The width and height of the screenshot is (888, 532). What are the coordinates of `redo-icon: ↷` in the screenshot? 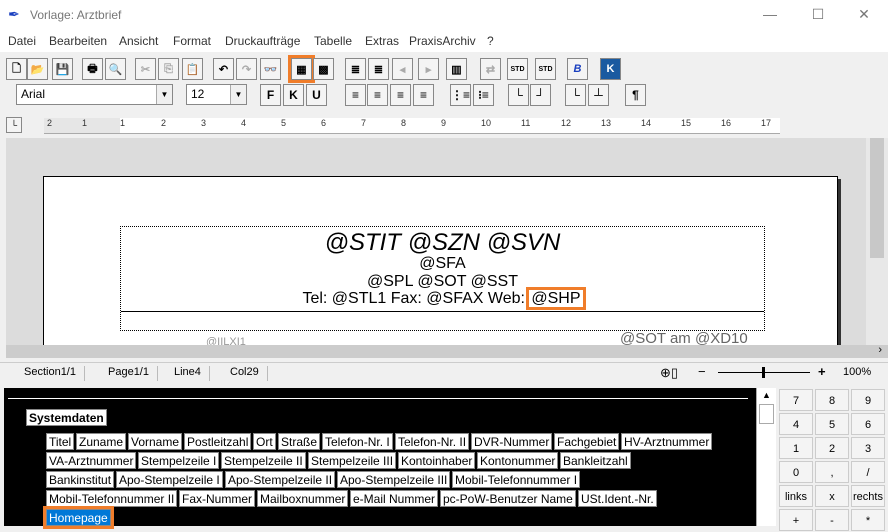 It's located at (246, 69).